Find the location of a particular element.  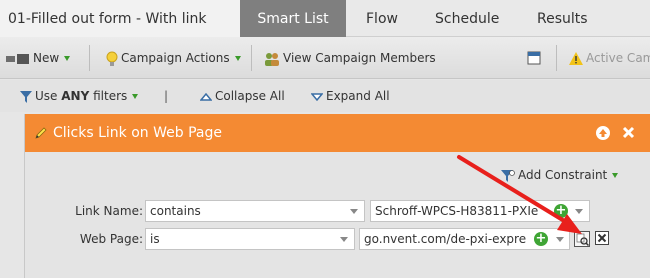

tab-smart-list: Smart List is located at coordinates (293, 18).